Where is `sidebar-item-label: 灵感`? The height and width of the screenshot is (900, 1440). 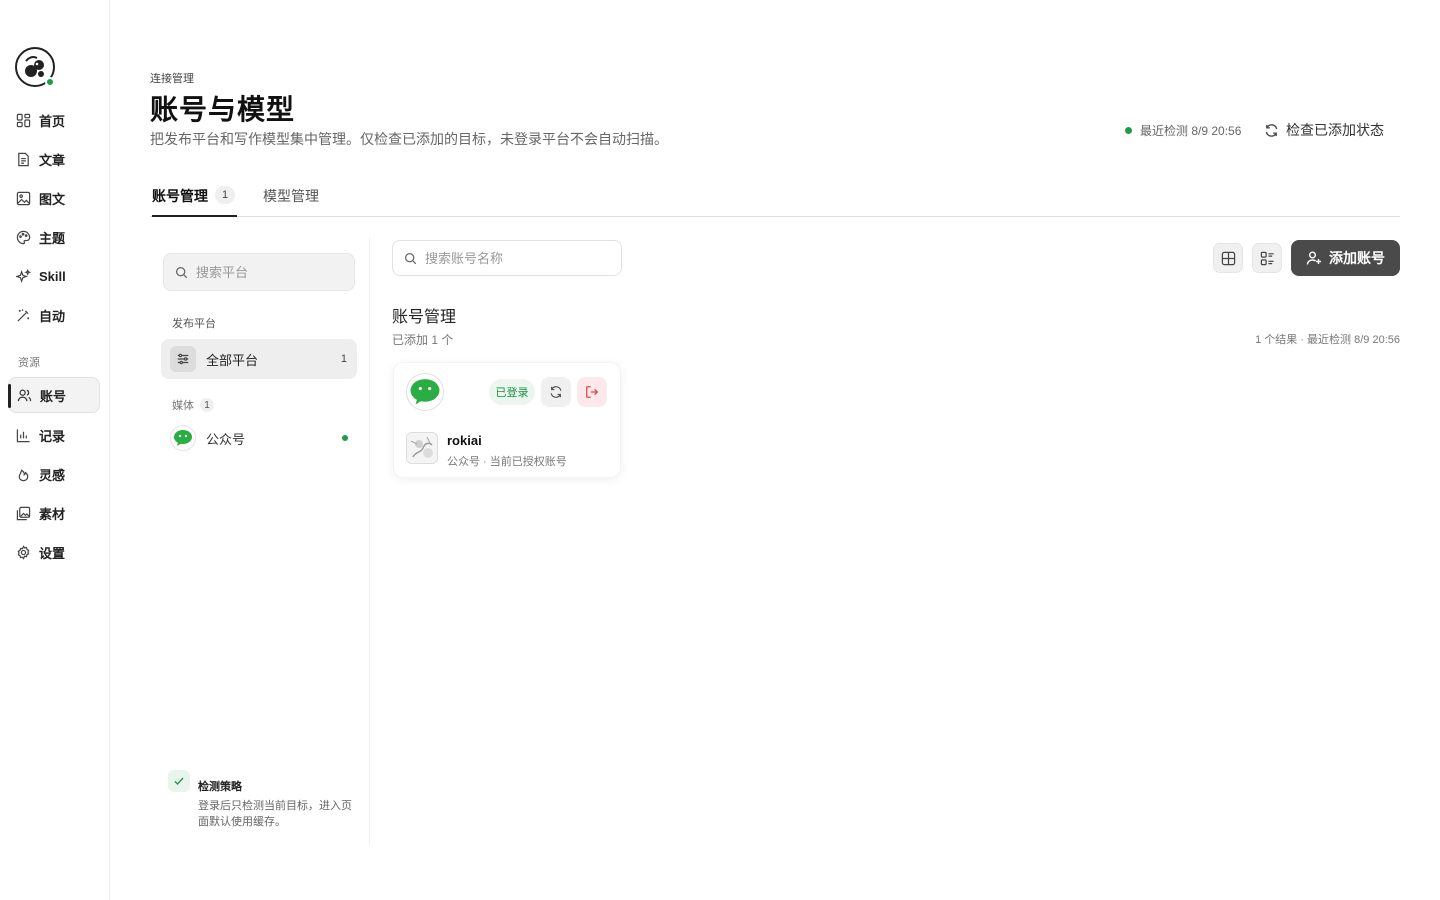
sidebar-item-label: 灵感 is located at coordinates (52, 475).